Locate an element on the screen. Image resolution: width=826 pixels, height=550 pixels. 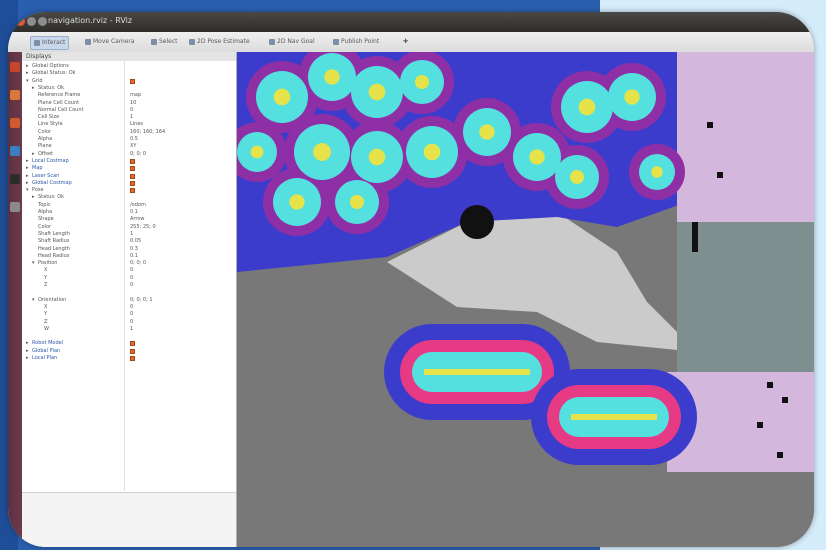
tree-row: Topic/odom is located at coordinates (129, 205).